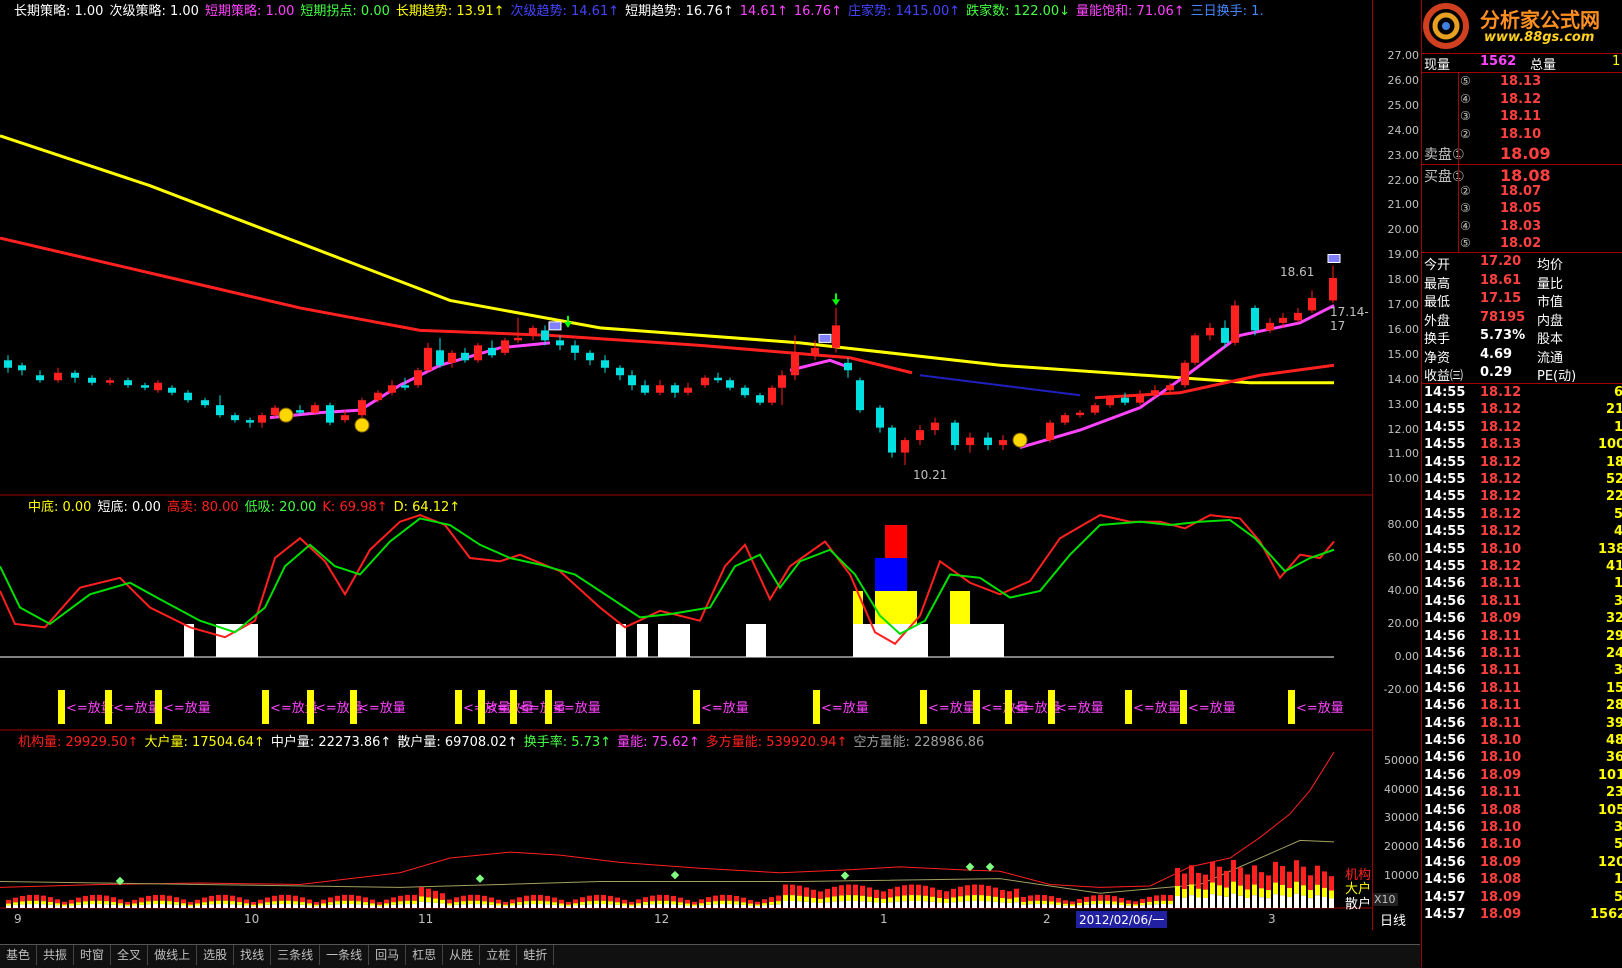  What do you see at coordinates (1393, 919) in the screenshot?
I see `period-label: 日线` at bounding box center [1393, 919].